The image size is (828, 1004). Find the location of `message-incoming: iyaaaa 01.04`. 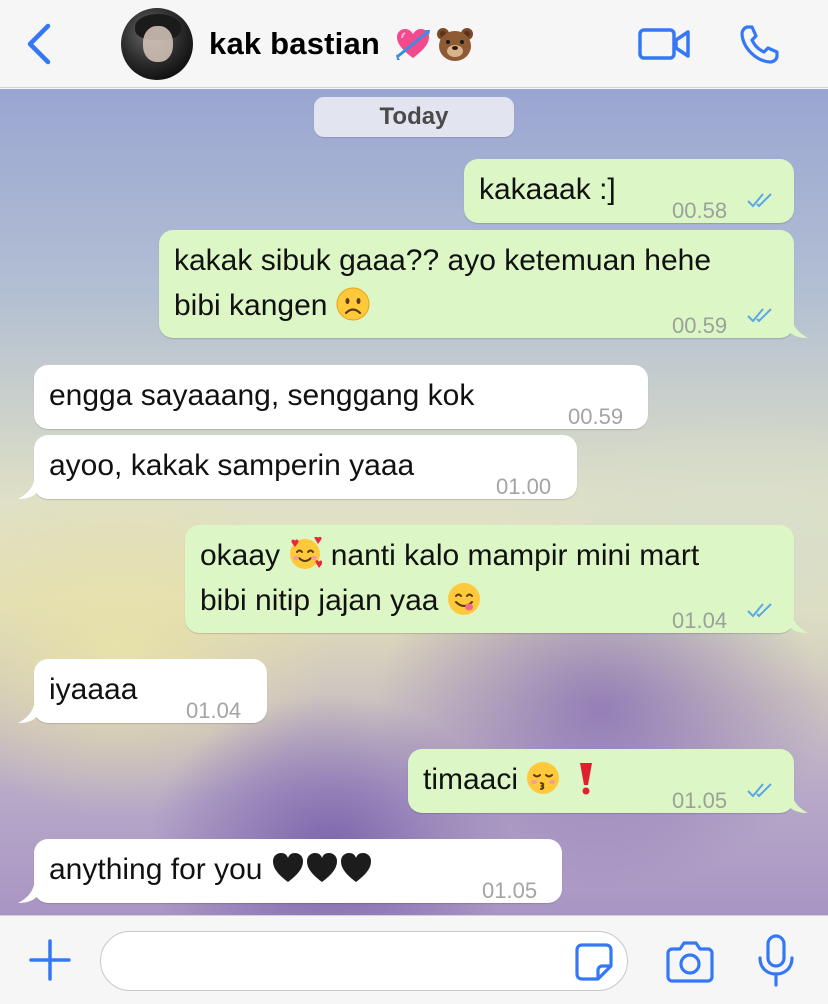

message-incoming: iyaaaa 01.04 is located at coordinates (142, 691).